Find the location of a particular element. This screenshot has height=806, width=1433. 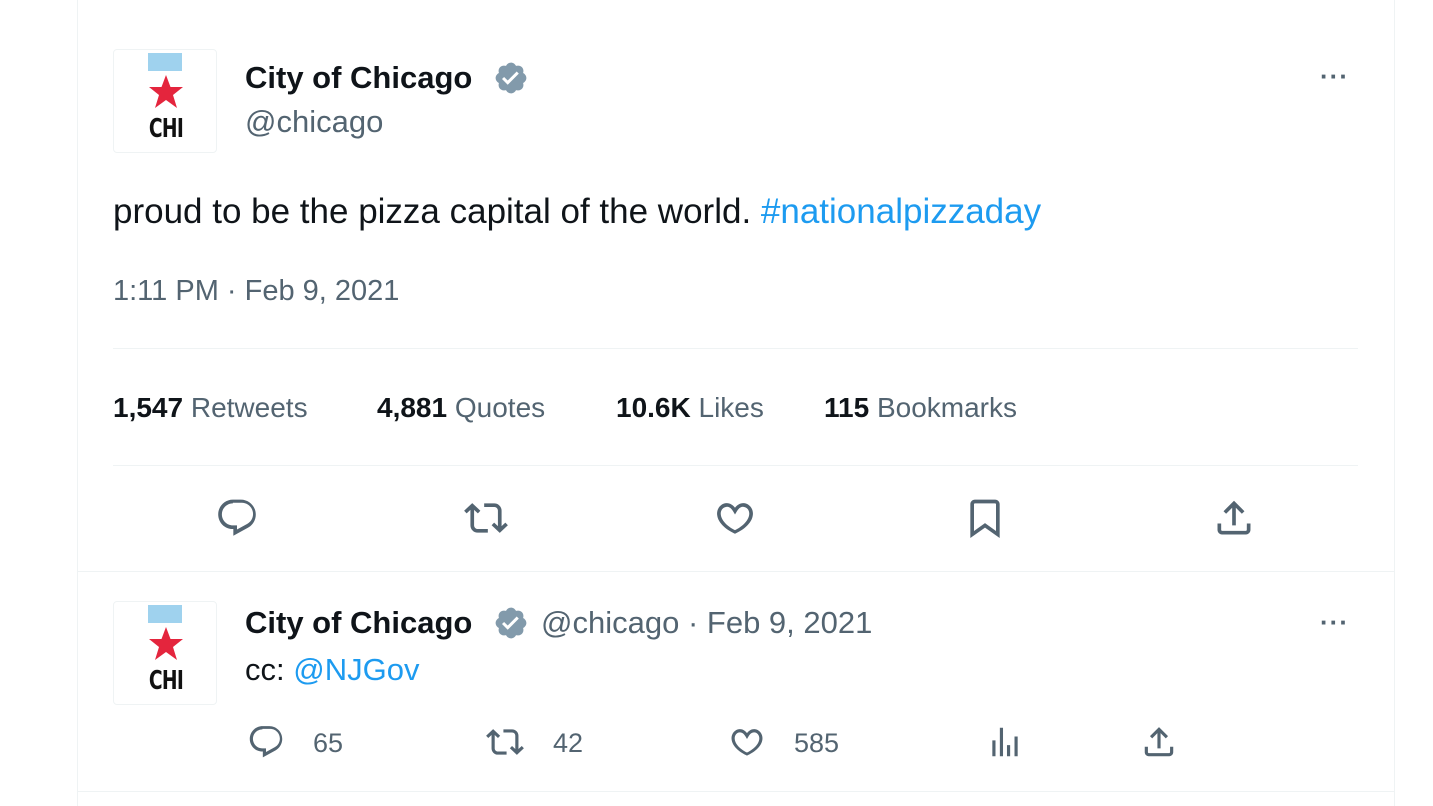

reply-text: cc: @NJGov is located at coordinates (332, 670).